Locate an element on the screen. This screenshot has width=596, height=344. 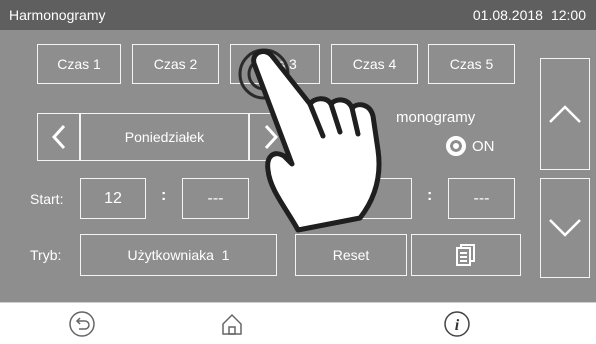
mode-select: Użytkowniaka 1 is located at coordinates (178, 255).